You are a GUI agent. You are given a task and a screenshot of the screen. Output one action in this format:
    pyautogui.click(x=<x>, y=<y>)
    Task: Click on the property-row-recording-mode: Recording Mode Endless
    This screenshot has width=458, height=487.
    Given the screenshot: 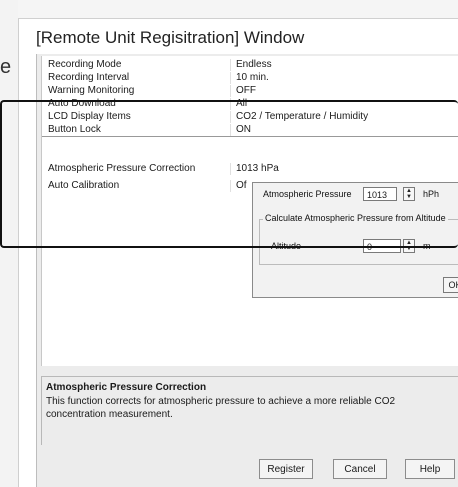 What is the action you would take?
    pyautogui.click(x=250, y=65)
    